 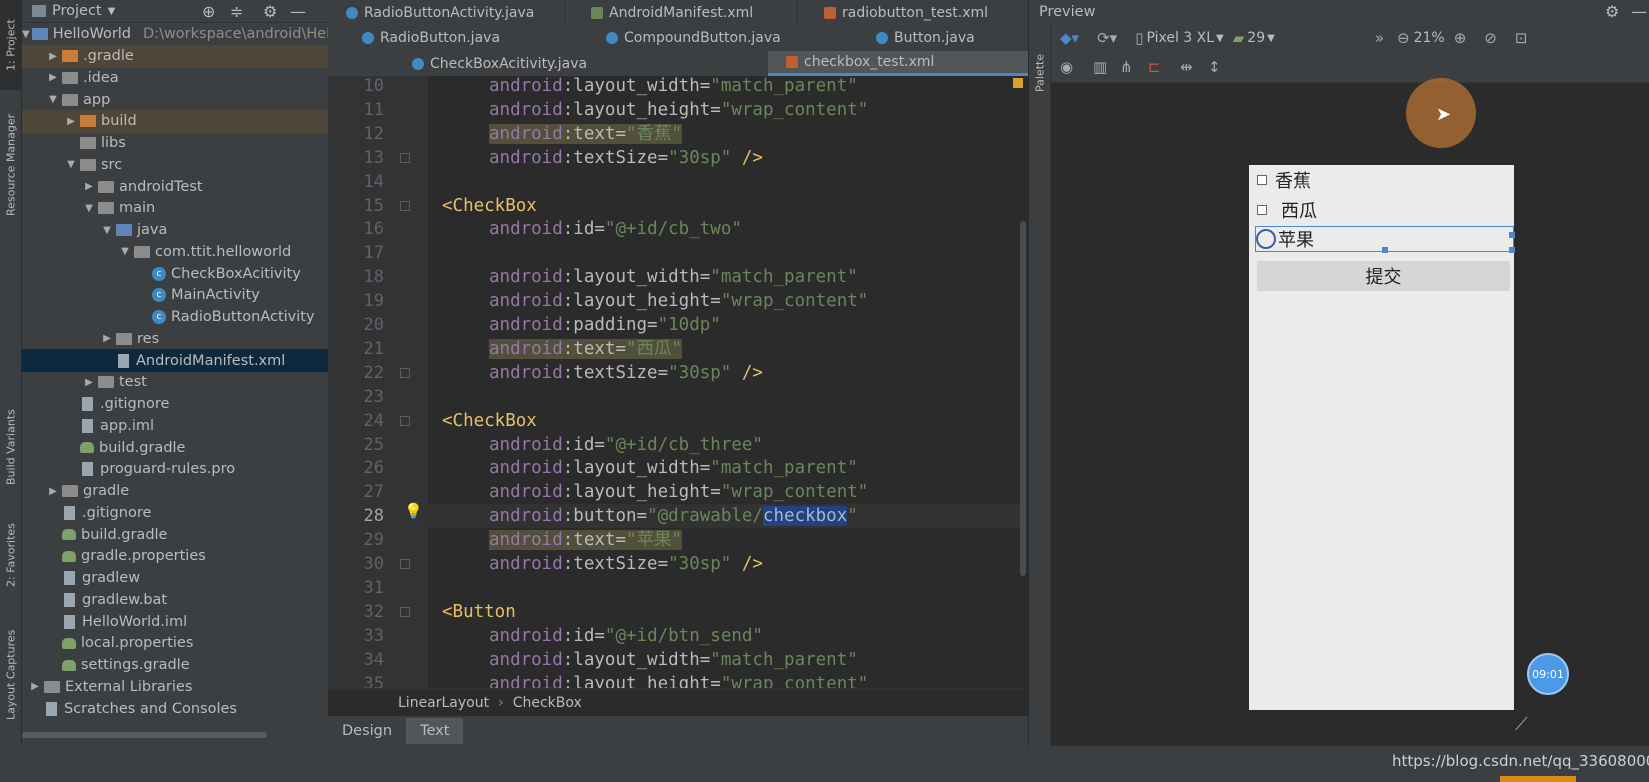 I want to click on tree-build: ▶ build, so click(x=175, y=121).